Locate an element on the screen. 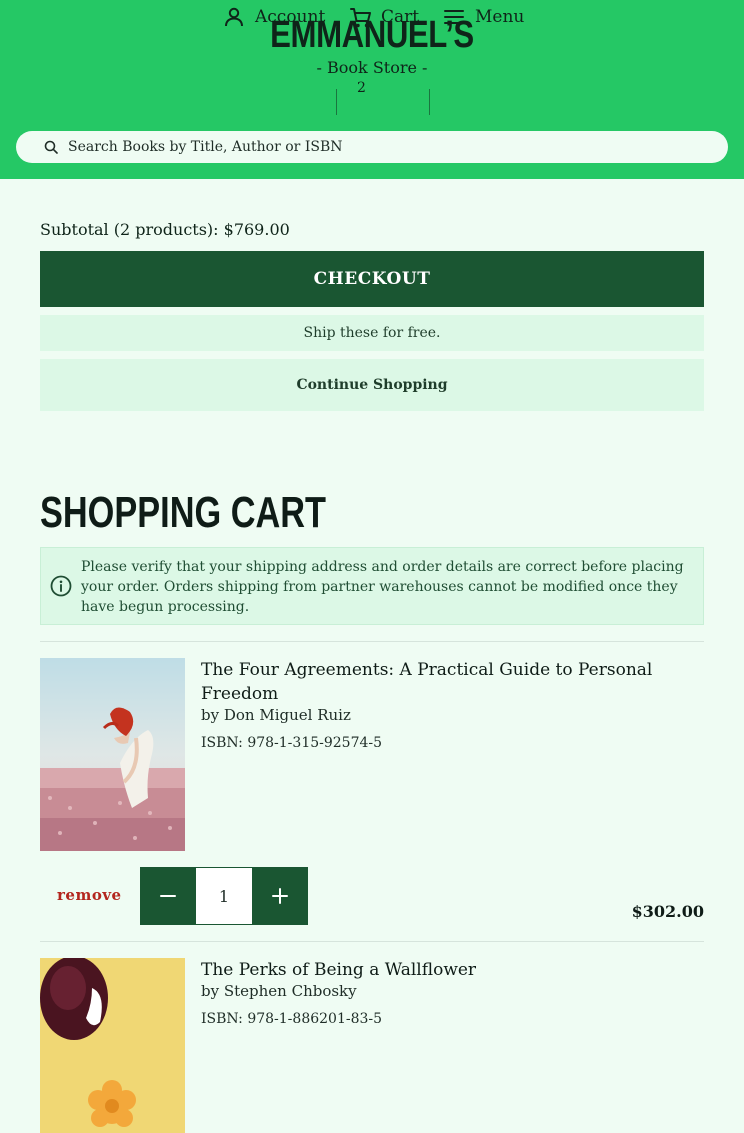 This screenshot has width=744, height=1133. nav-cart-label: Cart is located at coordinates (400, 17).